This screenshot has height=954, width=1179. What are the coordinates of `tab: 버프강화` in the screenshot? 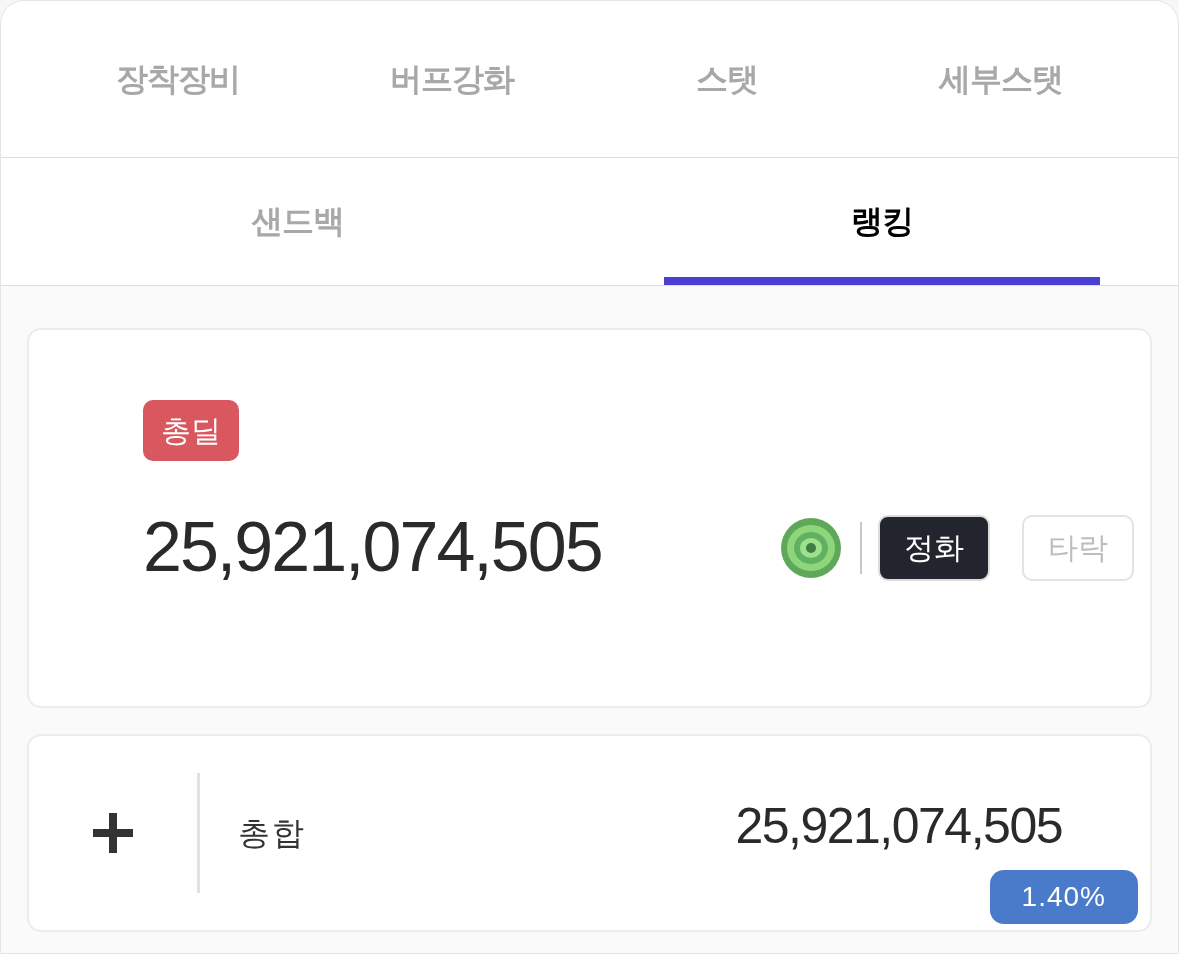 It's located at (452, 79).